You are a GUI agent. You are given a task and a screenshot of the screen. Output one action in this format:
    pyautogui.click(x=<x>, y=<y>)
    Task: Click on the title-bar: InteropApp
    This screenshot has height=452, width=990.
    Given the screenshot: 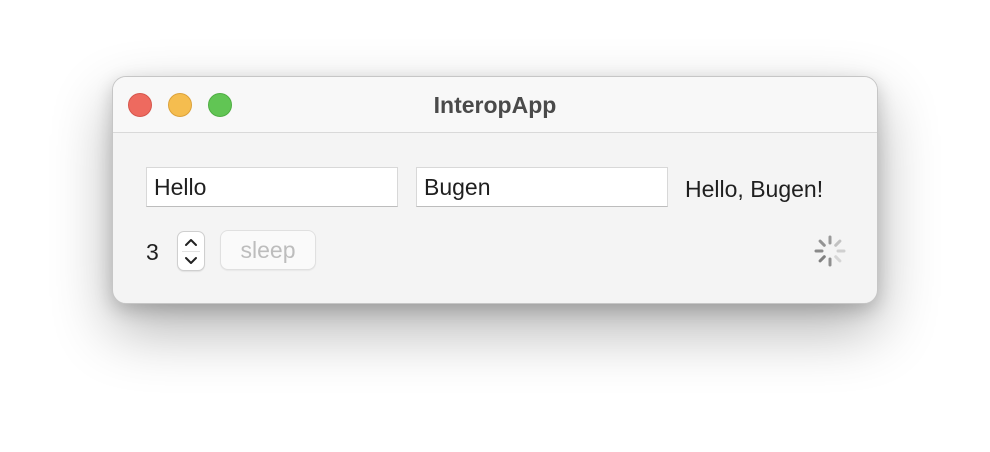 What is the action you would take?
    pyautogui.click(x=495, y=105)
    